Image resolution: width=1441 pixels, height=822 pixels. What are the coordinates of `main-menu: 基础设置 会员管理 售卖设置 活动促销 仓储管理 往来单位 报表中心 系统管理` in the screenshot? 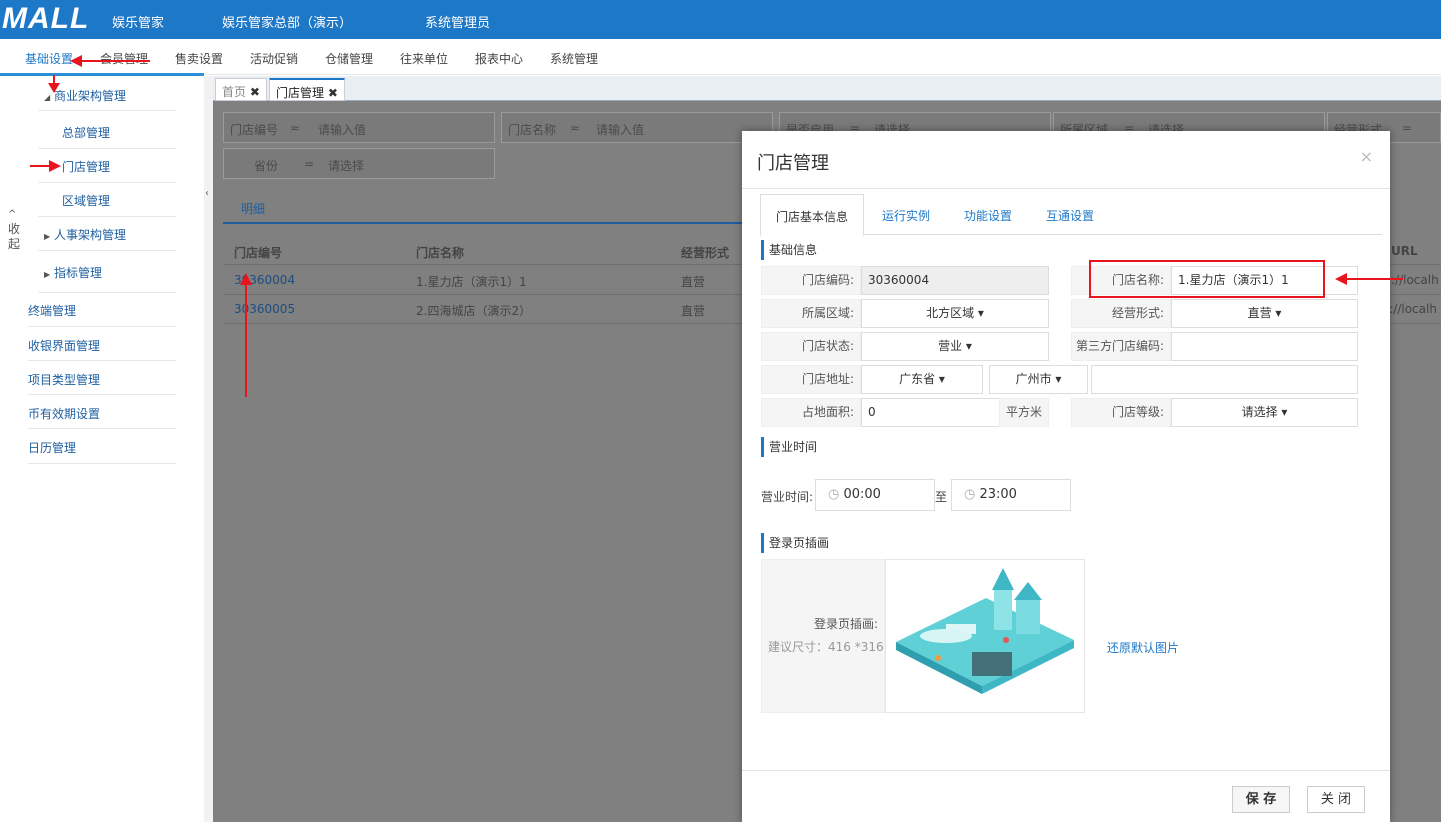 It's located at (720, 57).